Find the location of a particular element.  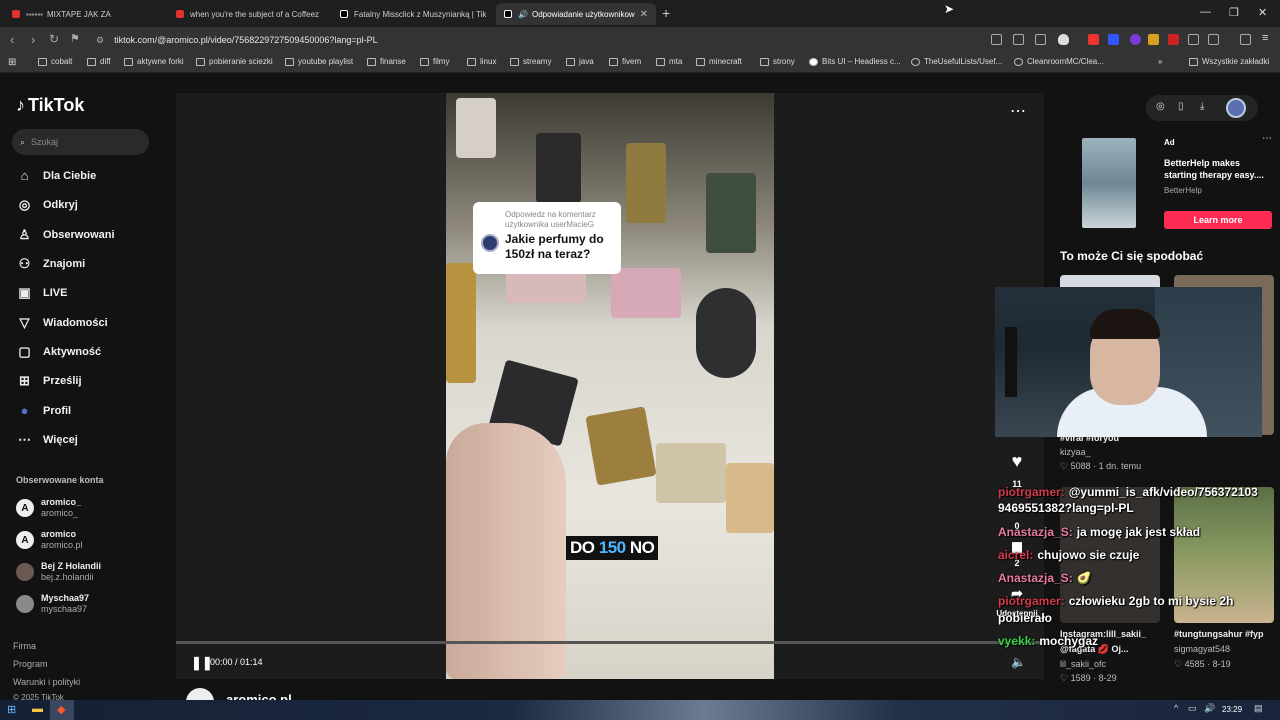

bookmark-forki: aktywne forki is located at coordinates (154, 61).